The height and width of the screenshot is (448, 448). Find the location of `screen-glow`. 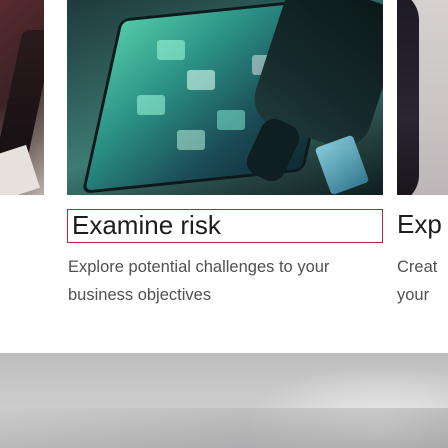

screen-glow is located at coordinates (342, 164).